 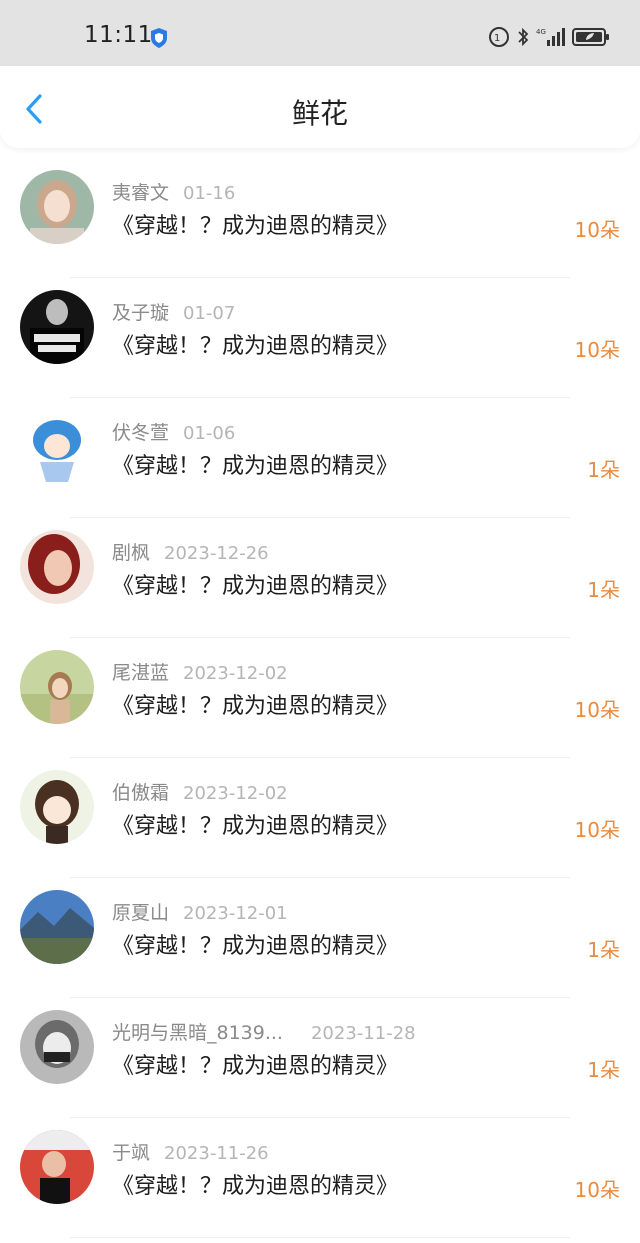 I want to click on signal-icon: 4G, so click(x=550, y=37).